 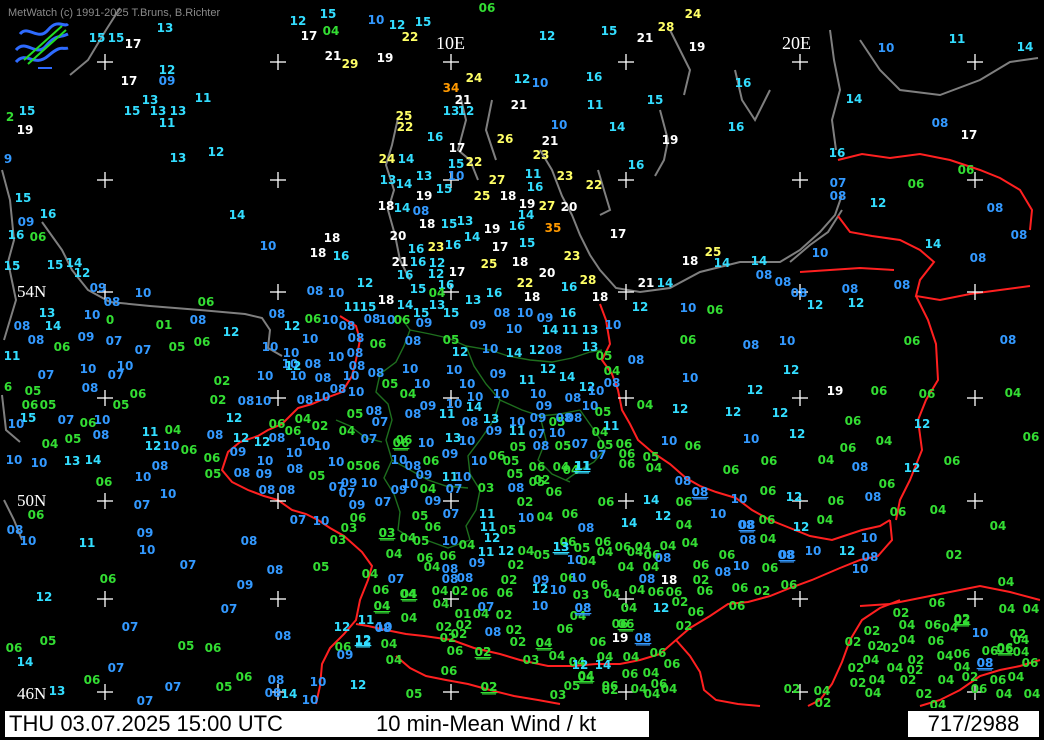 I want to click on latitude-label-54n: 54N, so click(x=32, y=291).